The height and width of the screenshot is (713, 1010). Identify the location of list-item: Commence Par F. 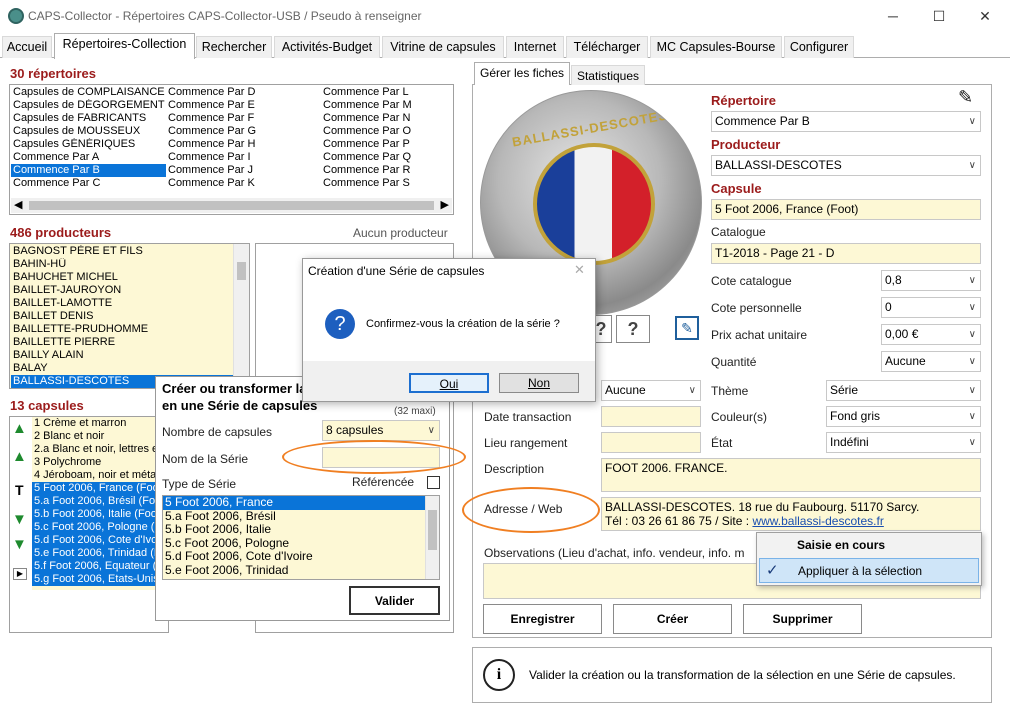
(241, 118).